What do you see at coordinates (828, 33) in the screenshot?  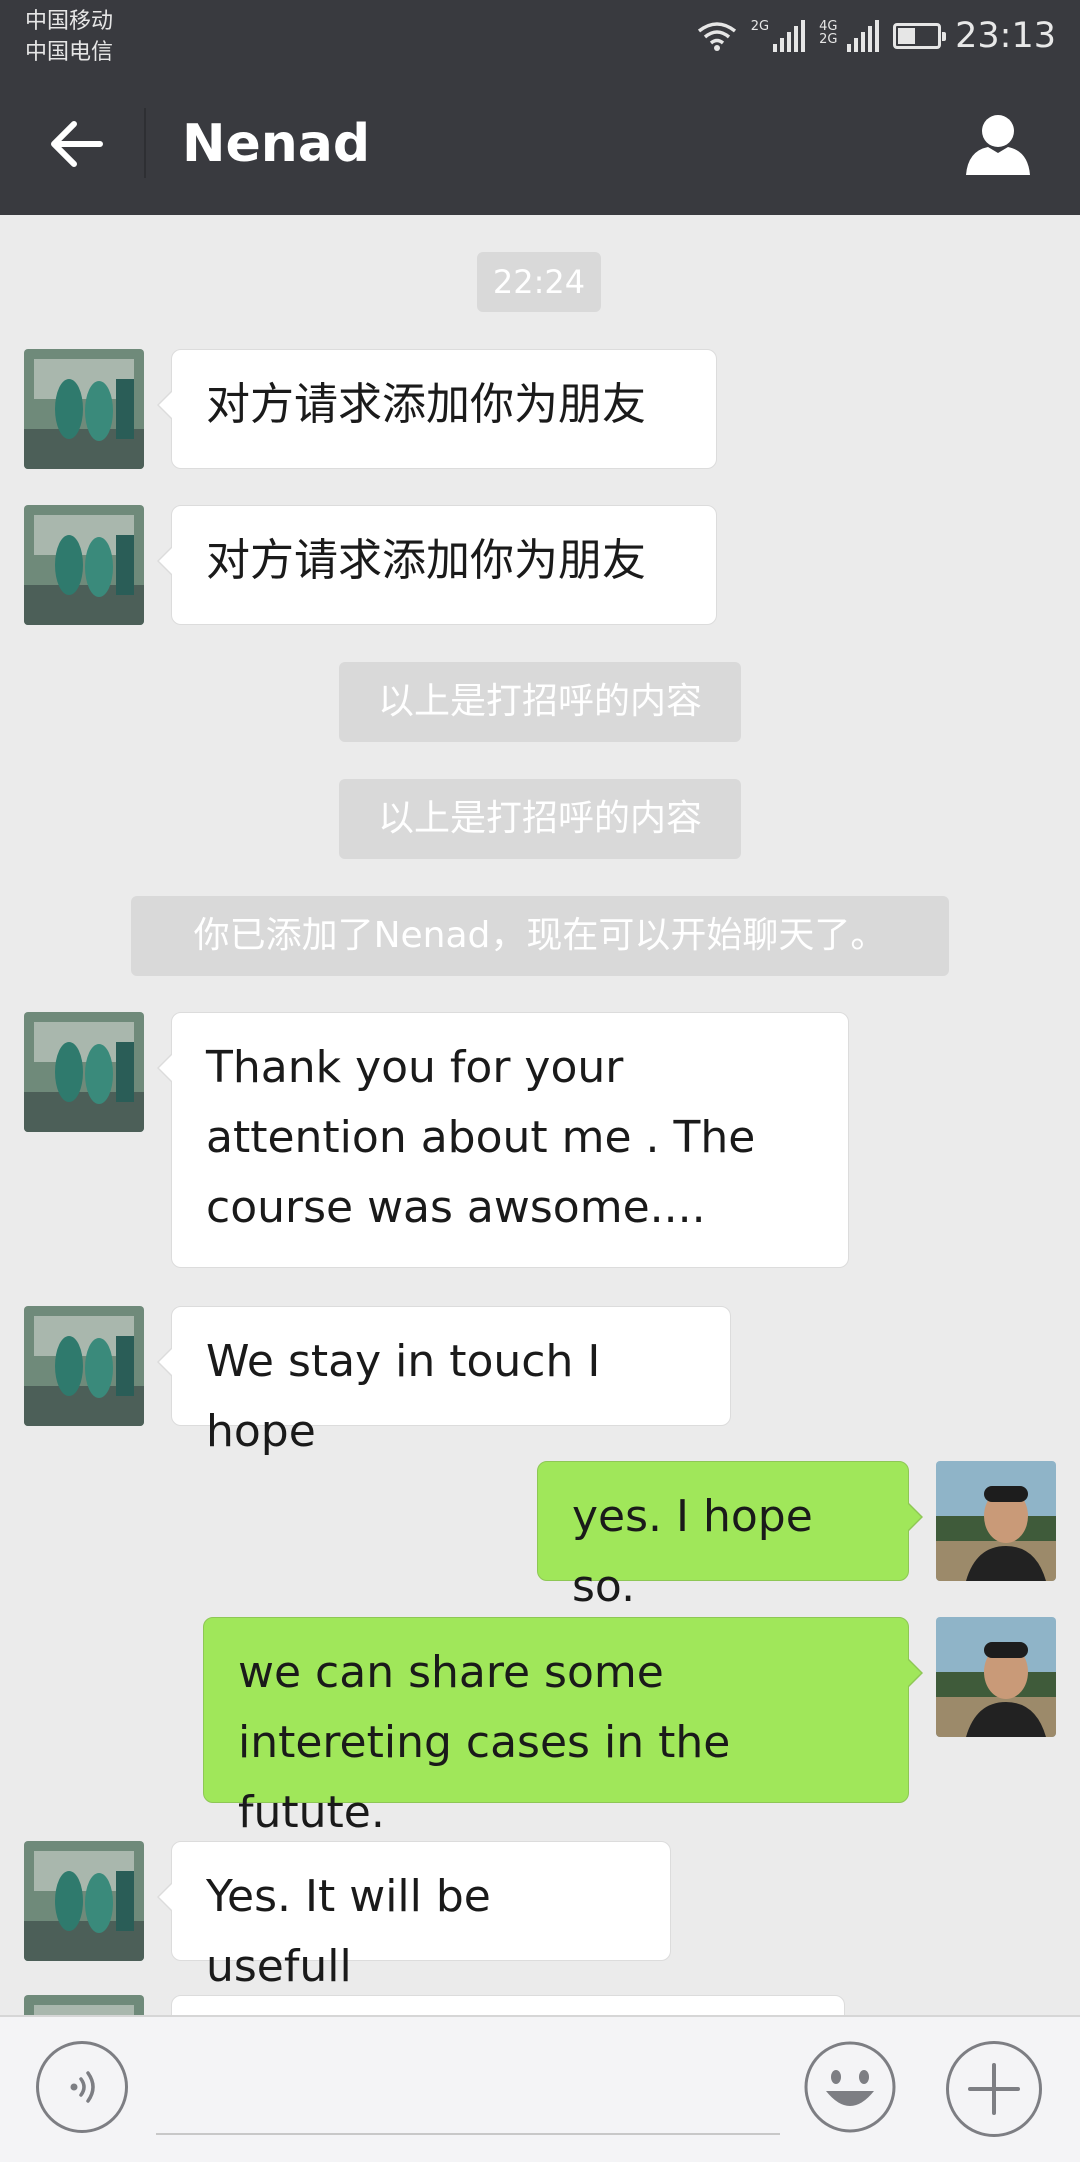 I see `network-2-label: 4G 2G` at bounding box center [828, 33].